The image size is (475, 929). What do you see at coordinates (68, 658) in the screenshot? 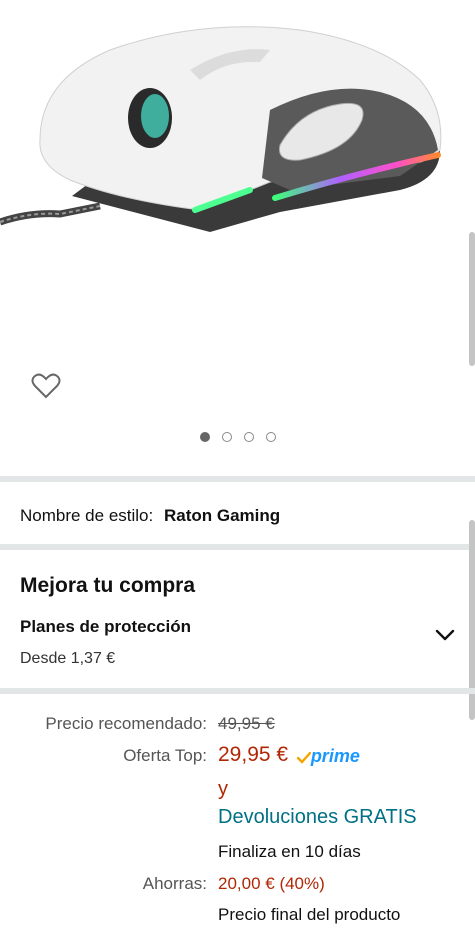
I see `protection-plans-price: Desde 1,37 €` at bounding box center [68, 658].